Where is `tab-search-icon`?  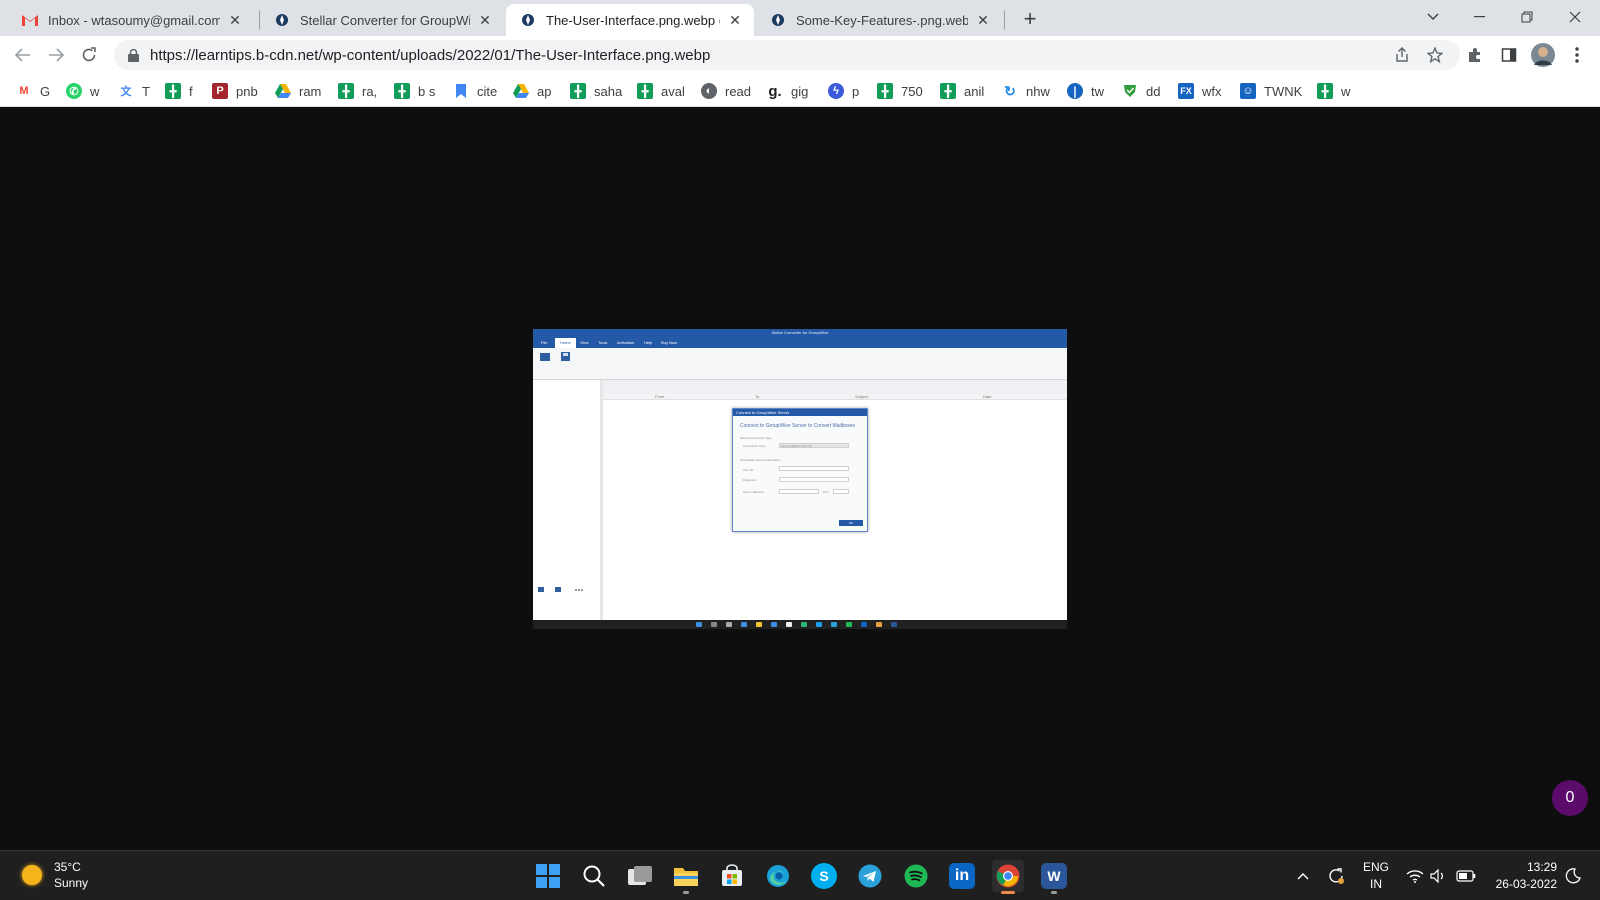
tab-search-icon is located at coordinates (1433, 17).